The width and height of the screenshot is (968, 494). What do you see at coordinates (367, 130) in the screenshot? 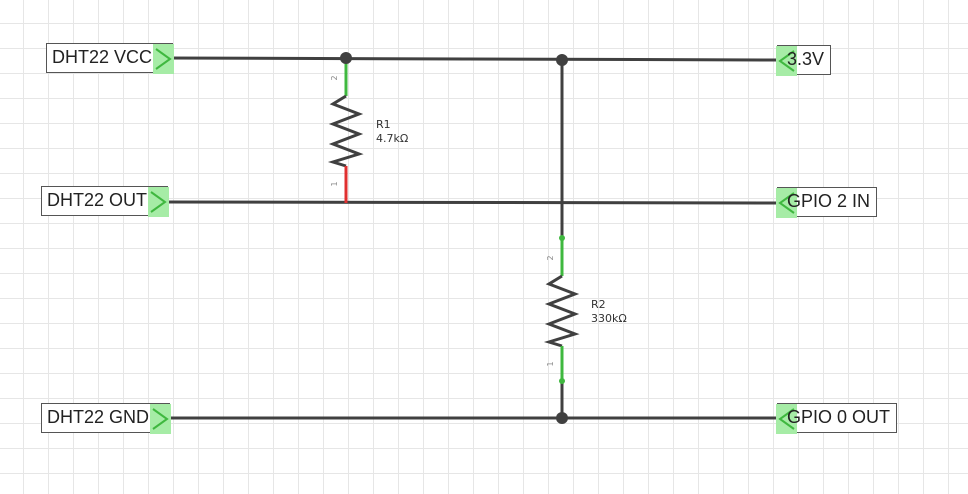
I see `resistor-r1: 2 1 R1 4.7kΩ` at bounding box center [367, 130].